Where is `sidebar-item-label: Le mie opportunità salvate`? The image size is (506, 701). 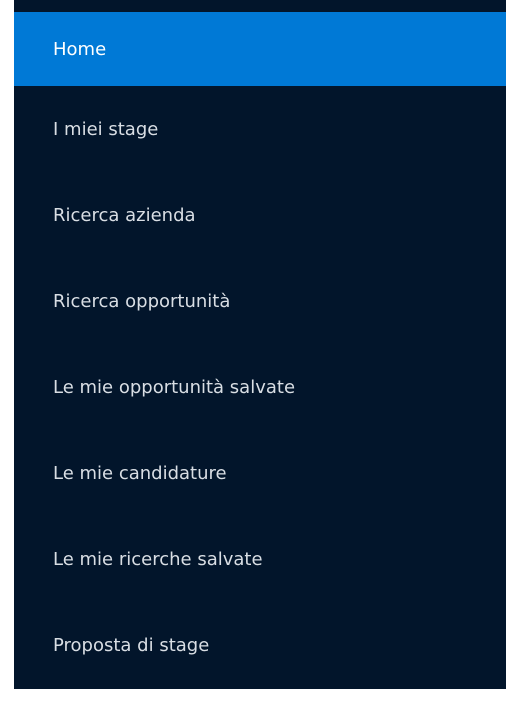
sidebar-item-label: Le mie opportunità salvate is located at coordinates (174, 387).